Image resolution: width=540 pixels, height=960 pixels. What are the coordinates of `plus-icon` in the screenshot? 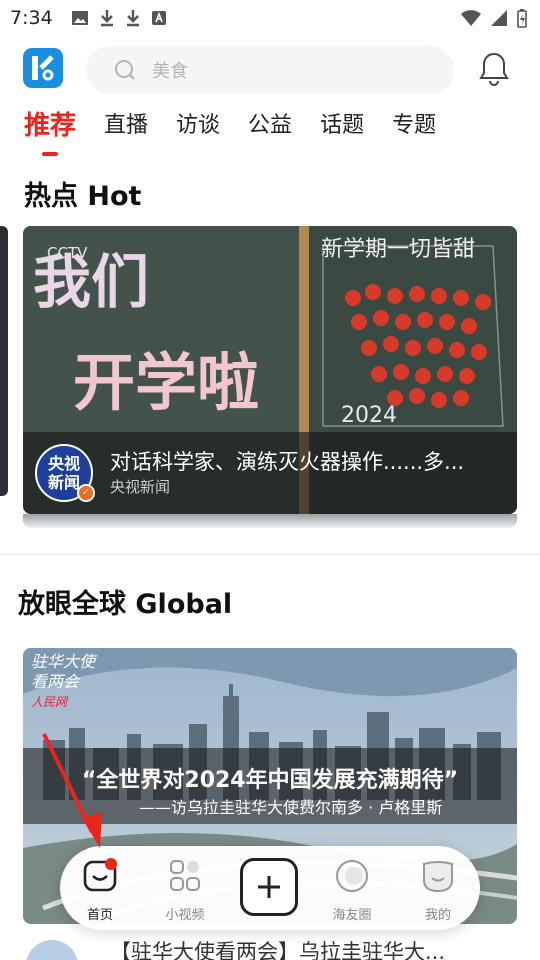 It's located at (269, 887).